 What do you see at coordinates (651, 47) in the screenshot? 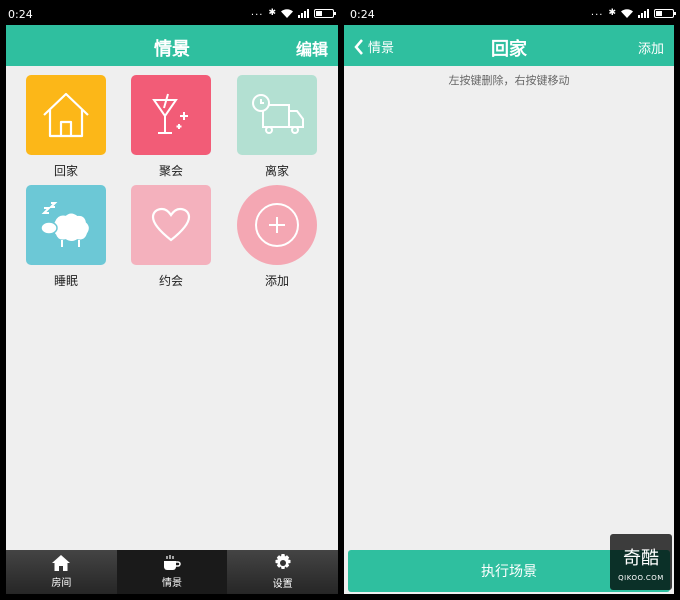
I see `add-button: 添加` at bounding box center [651, 47].